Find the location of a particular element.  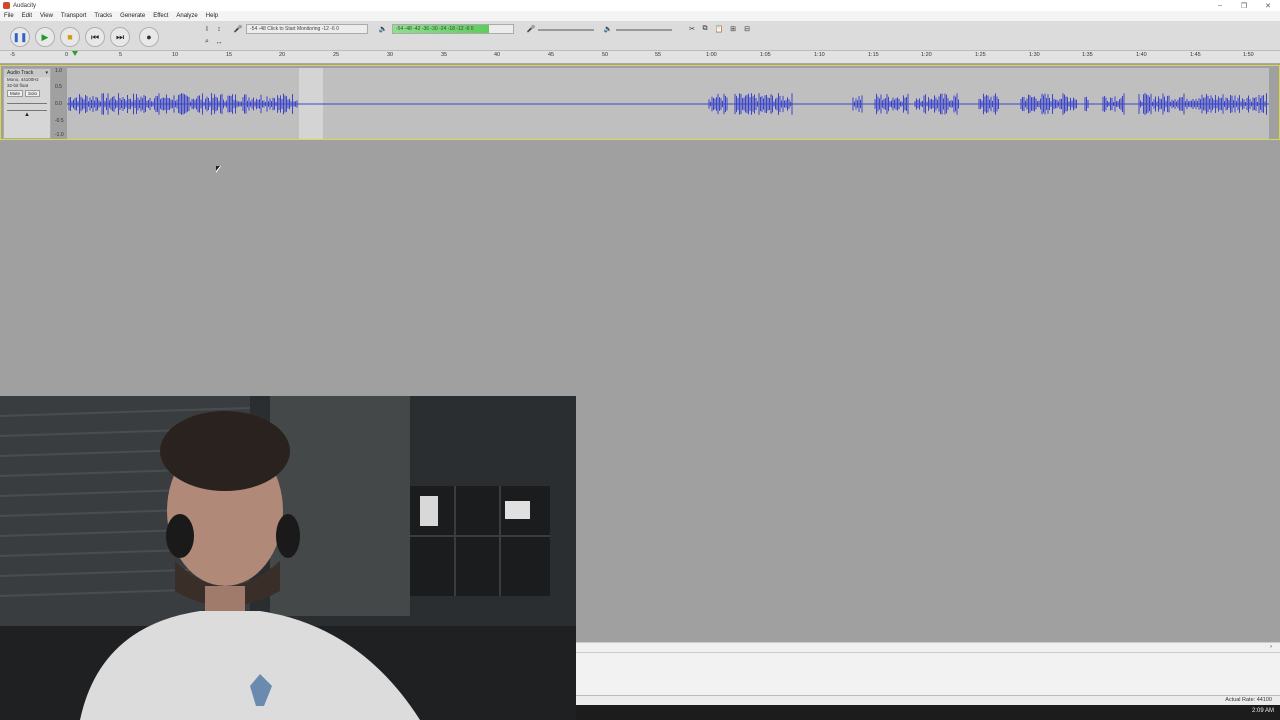

waveform-area is located at coordinates (668, 103).